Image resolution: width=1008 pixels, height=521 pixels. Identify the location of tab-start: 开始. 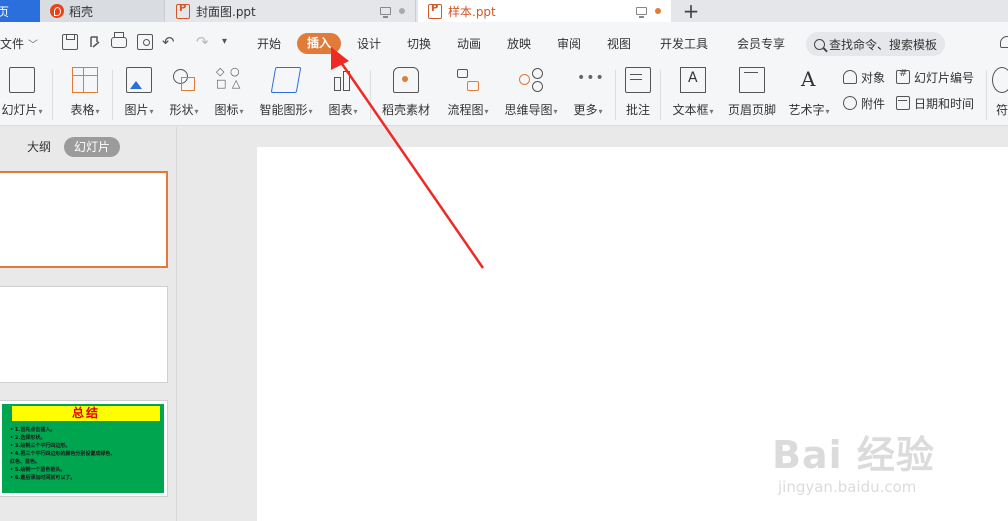
(269, 44).